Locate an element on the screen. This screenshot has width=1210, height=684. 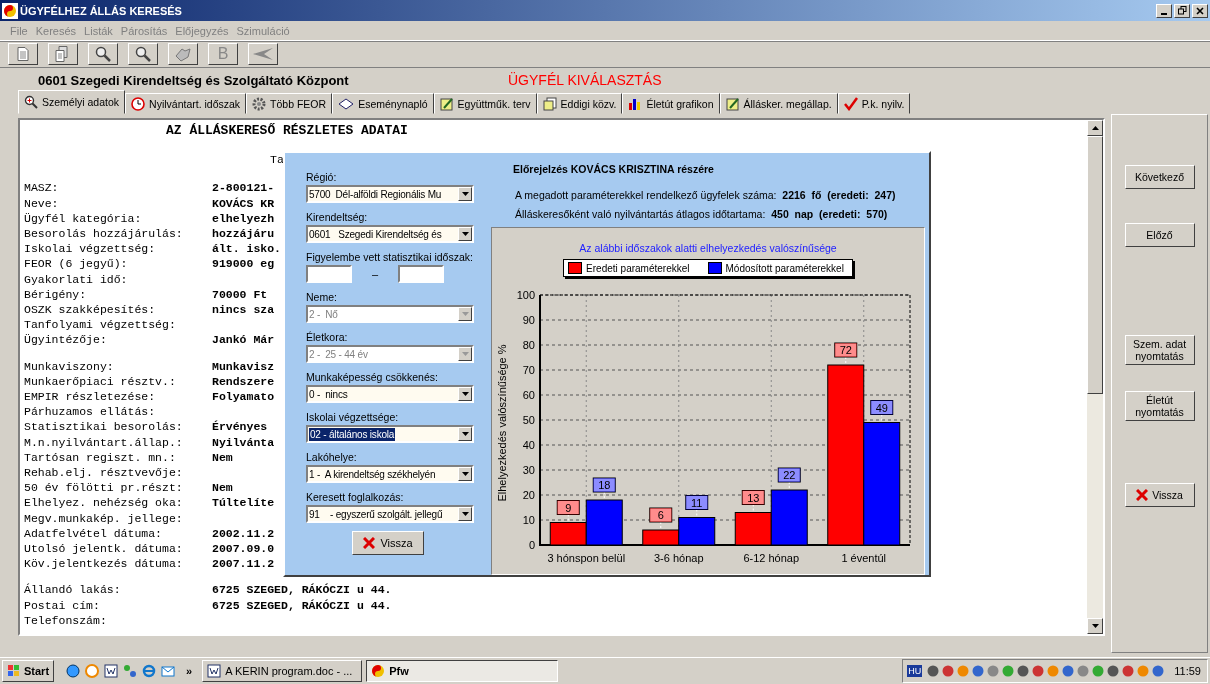
data-label: 11 is located at coordinates (697, 502).